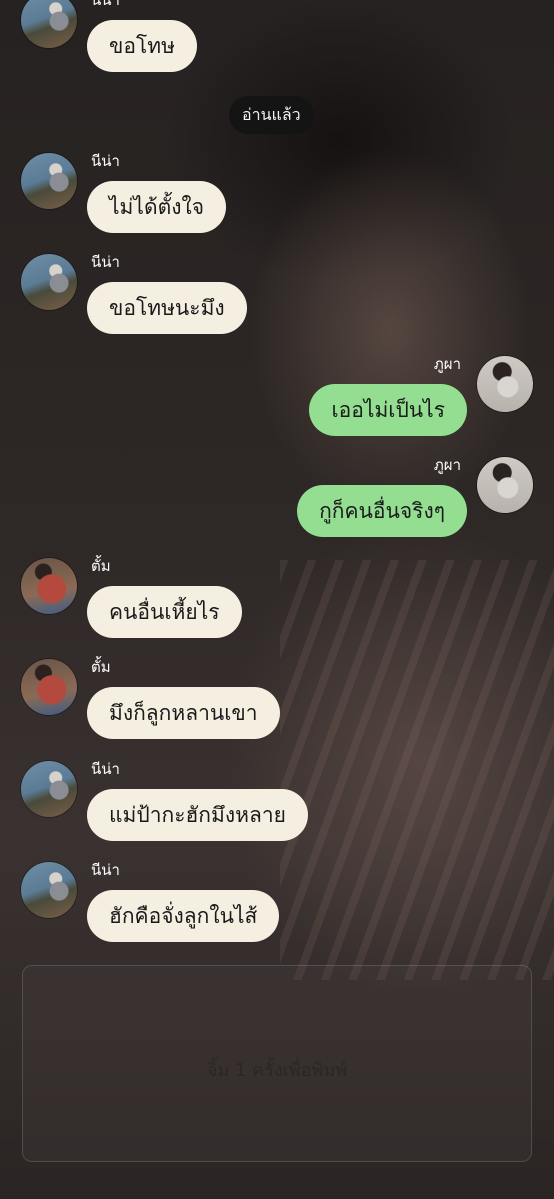  I want to click on message-bubble-incoming: มึงก็ลูกหลานเขา, so click(183, 713).